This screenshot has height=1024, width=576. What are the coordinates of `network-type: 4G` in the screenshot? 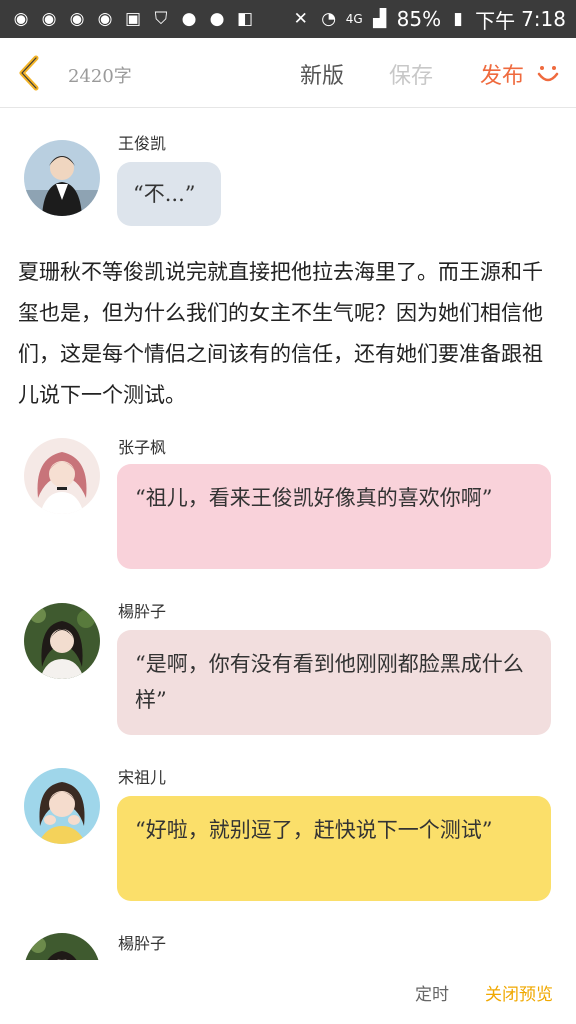 It's located at (354, 19).